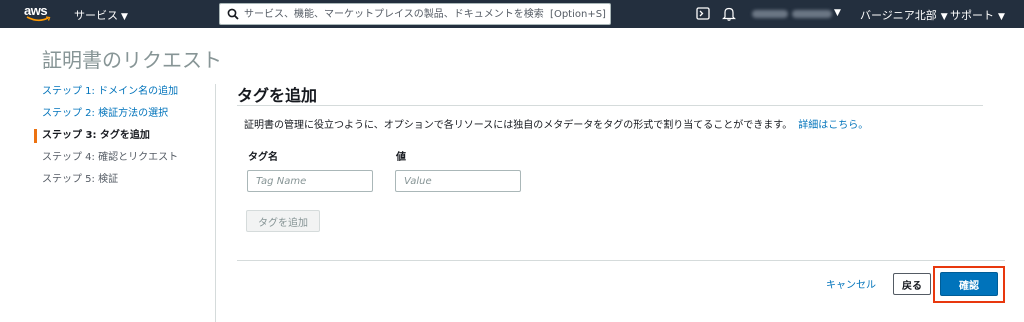 The width and height of the screenshot is (1024, 322). I want to click on cancel-link: キャンセル, so click(851, 283).